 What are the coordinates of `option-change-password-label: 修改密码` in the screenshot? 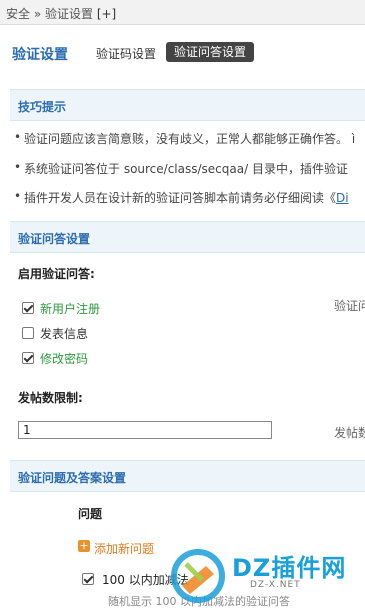 It's located at (64, 359).